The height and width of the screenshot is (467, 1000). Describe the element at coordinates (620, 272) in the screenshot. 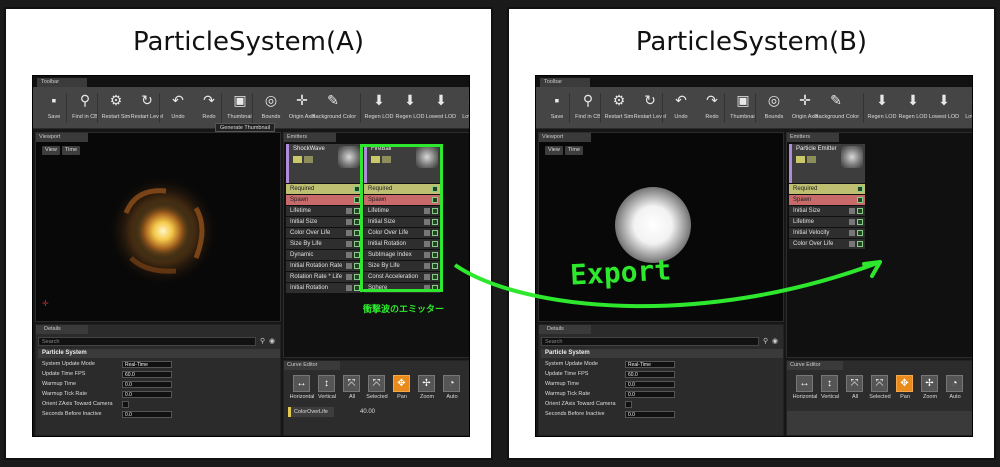

I see `export-label: Export` at that location.